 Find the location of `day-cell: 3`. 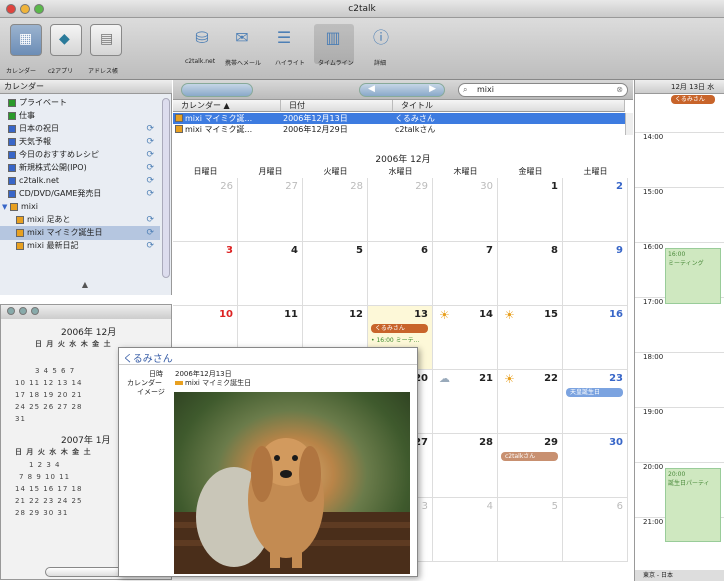

day-cell: 3 is located at coordinates (205, 274).